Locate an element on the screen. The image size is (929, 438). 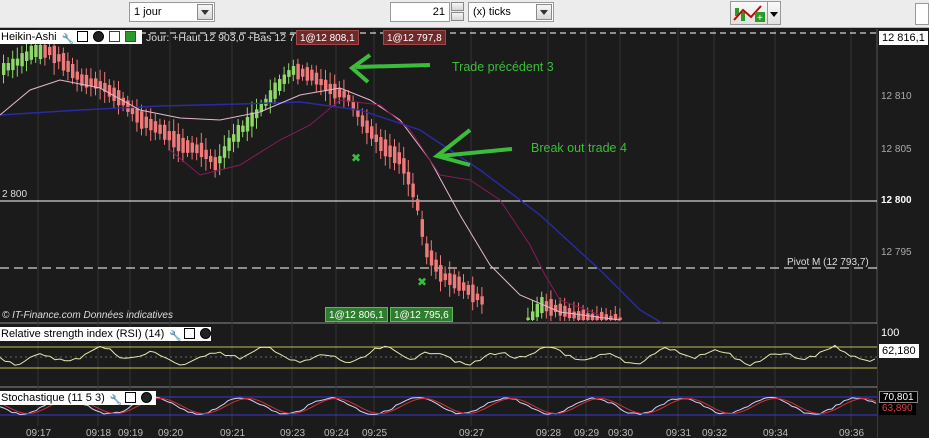
time-tick: 09:34 is located at coordinates (776, 433).